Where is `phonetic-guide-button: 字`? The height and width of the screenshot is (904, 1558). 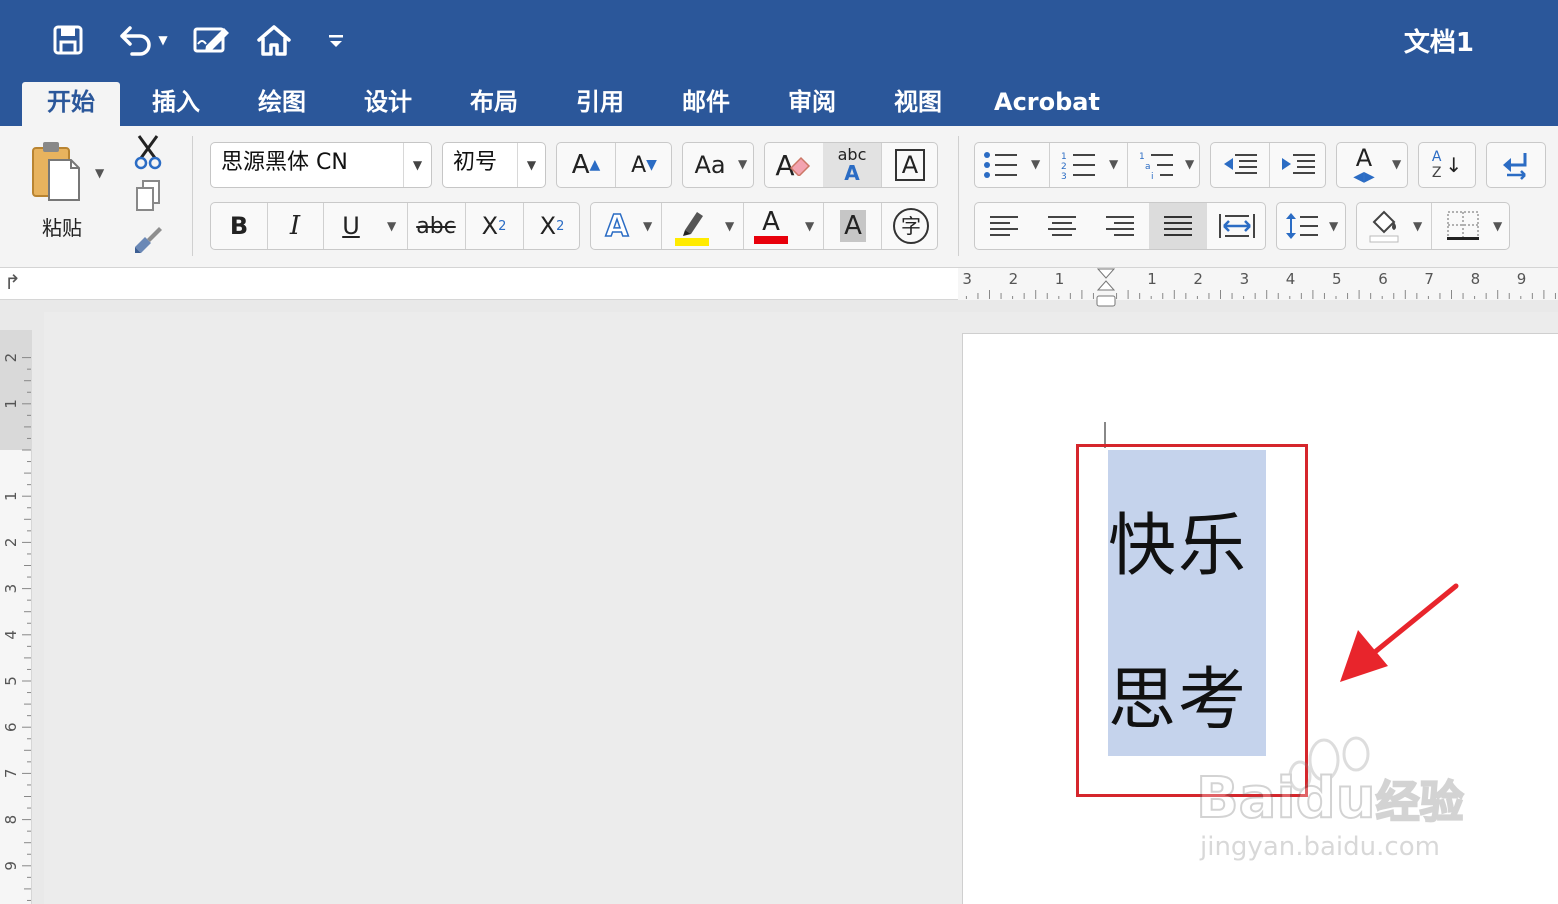
phonetic-guide-button: 字 is located at coordinates (911, 226).